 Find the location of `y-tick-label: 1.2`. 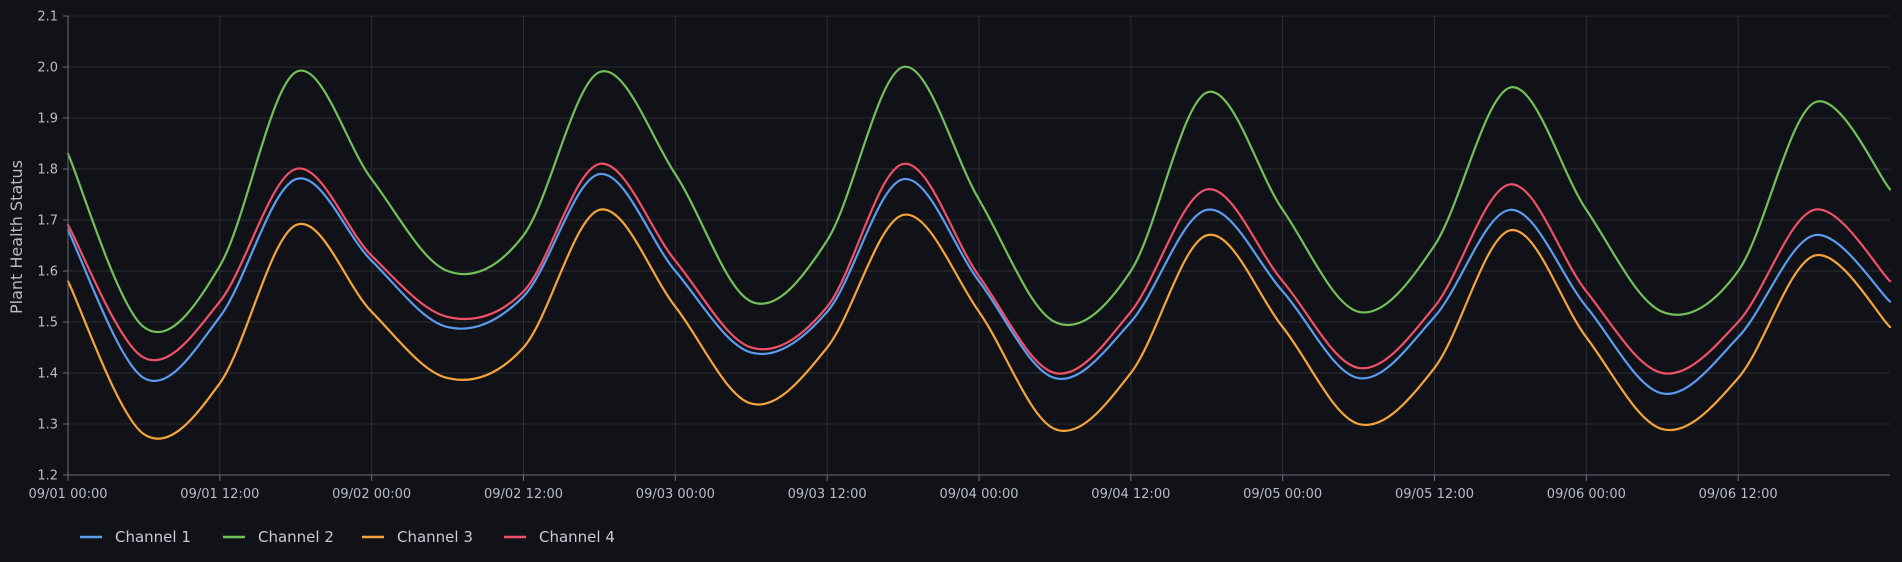

y-tick-label: 1.2 is located at coordinates (47, 476).